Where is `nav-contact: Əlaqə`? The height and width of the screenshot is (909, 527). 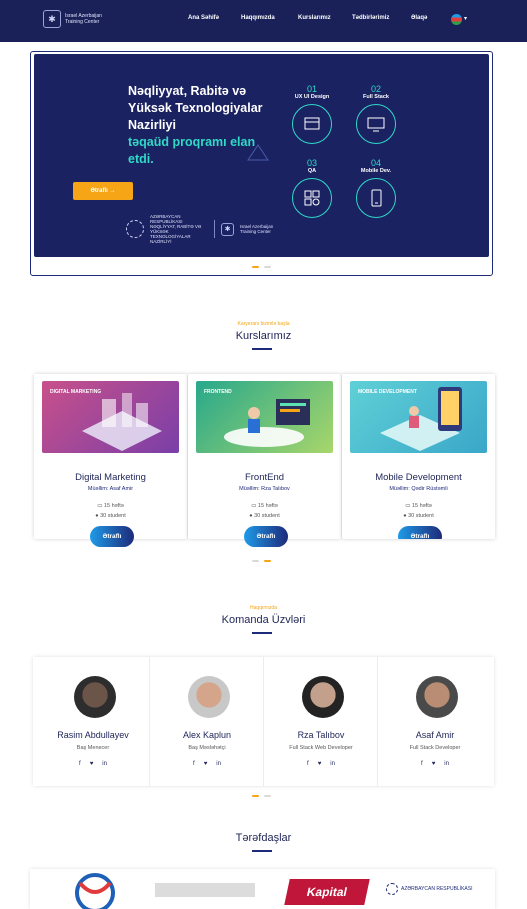
nav-contact: Əlaqə is located at coordinates (419, 18).